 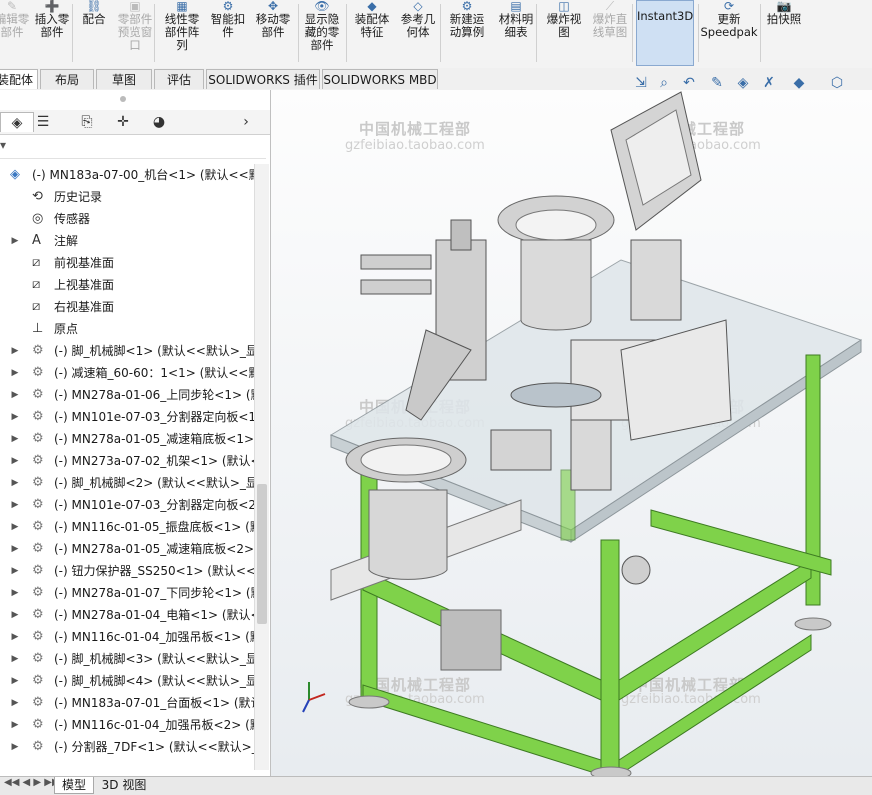 What do you see at coordinates (516, 33) in the screenshot?
I see `bill-of-materials-button: ▤ 材料明 细表` at bounding box center [516, 33].